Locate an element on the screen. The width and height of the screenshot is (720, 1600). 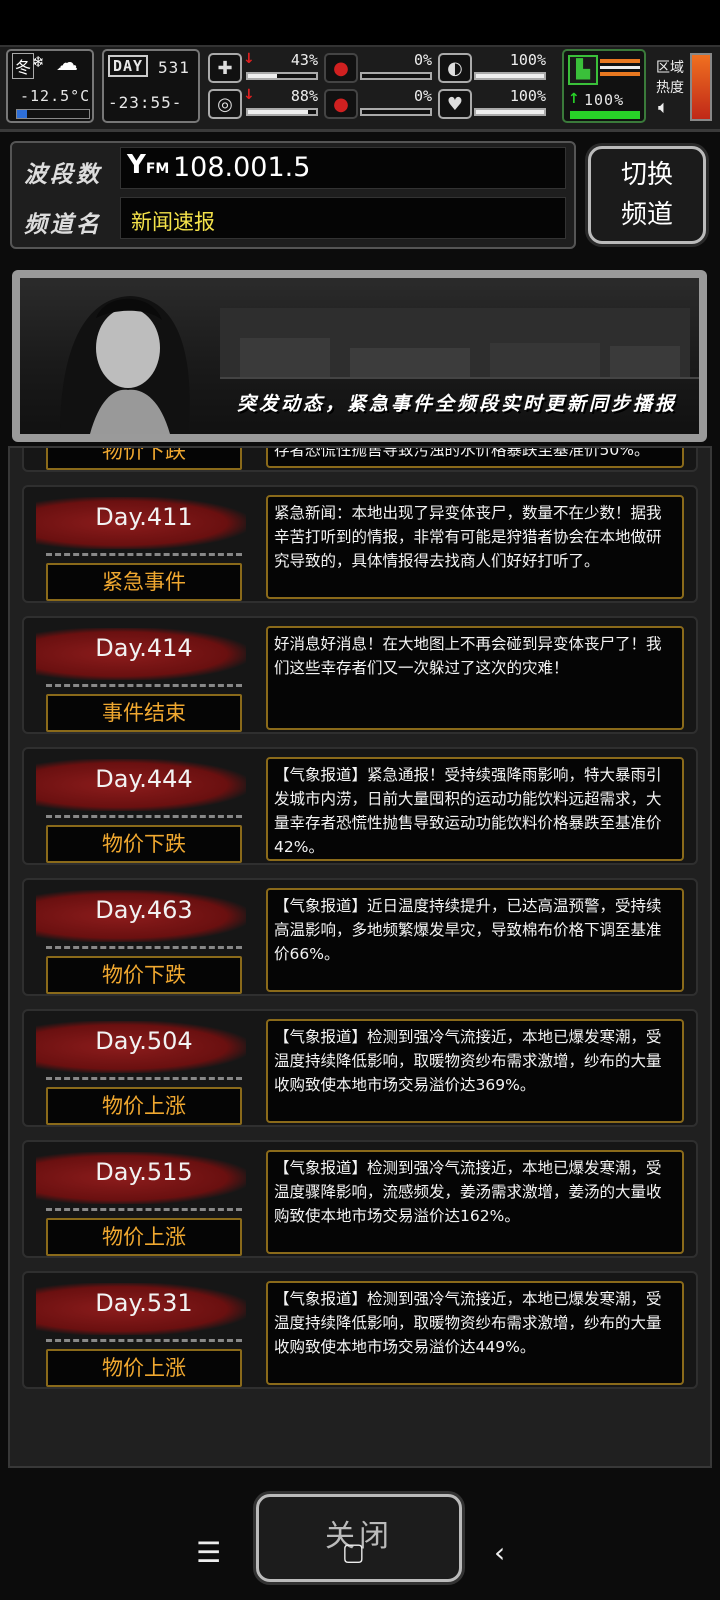
brain-icon: ◎ is located at coordinates (225, 104).